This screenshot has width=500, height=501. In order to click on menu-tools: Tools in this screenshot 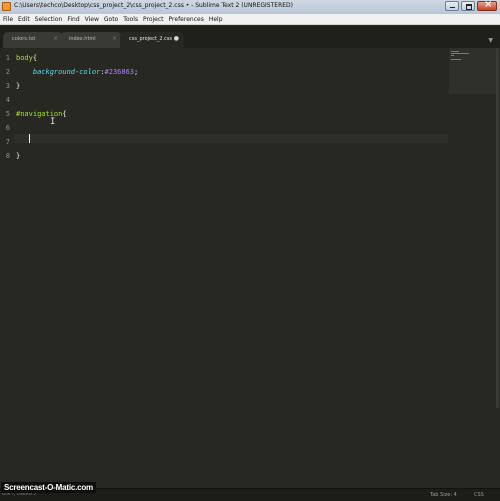, I will do `click(130, 19)`.